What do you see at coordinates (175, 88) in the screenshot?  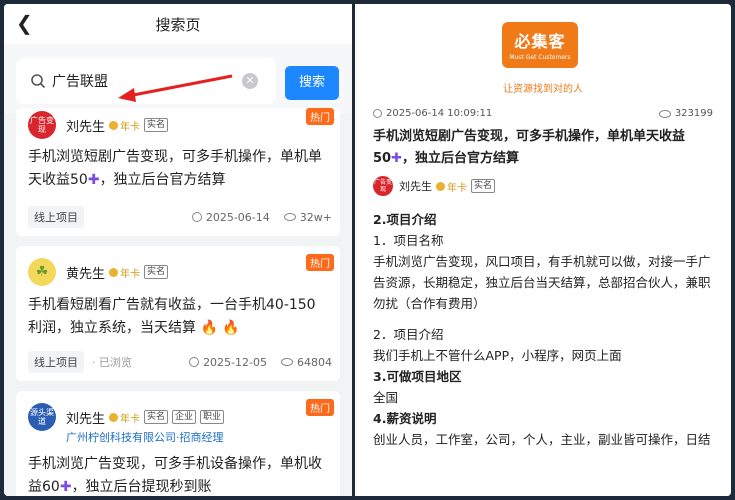 I see `annotation-arrow` at bounding box center [175, 88].